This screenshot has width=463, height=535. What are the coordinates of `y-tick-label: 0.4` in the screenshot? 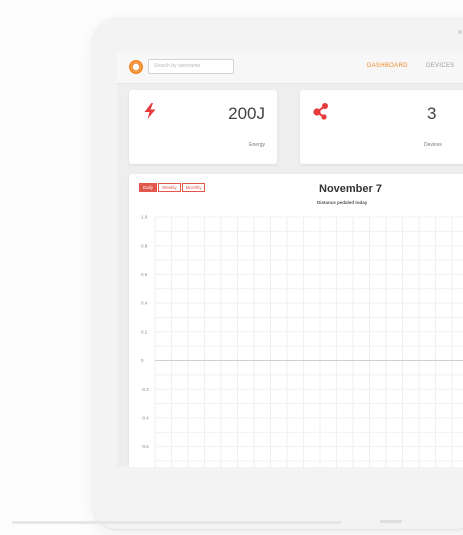 It's located at (144, 303).